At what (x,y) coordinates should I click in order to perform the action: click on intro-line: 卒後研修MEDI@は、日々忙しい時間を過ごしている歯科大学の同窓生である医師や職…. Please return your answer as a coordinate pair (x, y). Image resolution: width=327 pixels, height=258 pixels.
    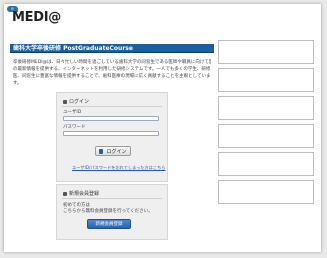
    Looking at the image, I should click on (112, 62).